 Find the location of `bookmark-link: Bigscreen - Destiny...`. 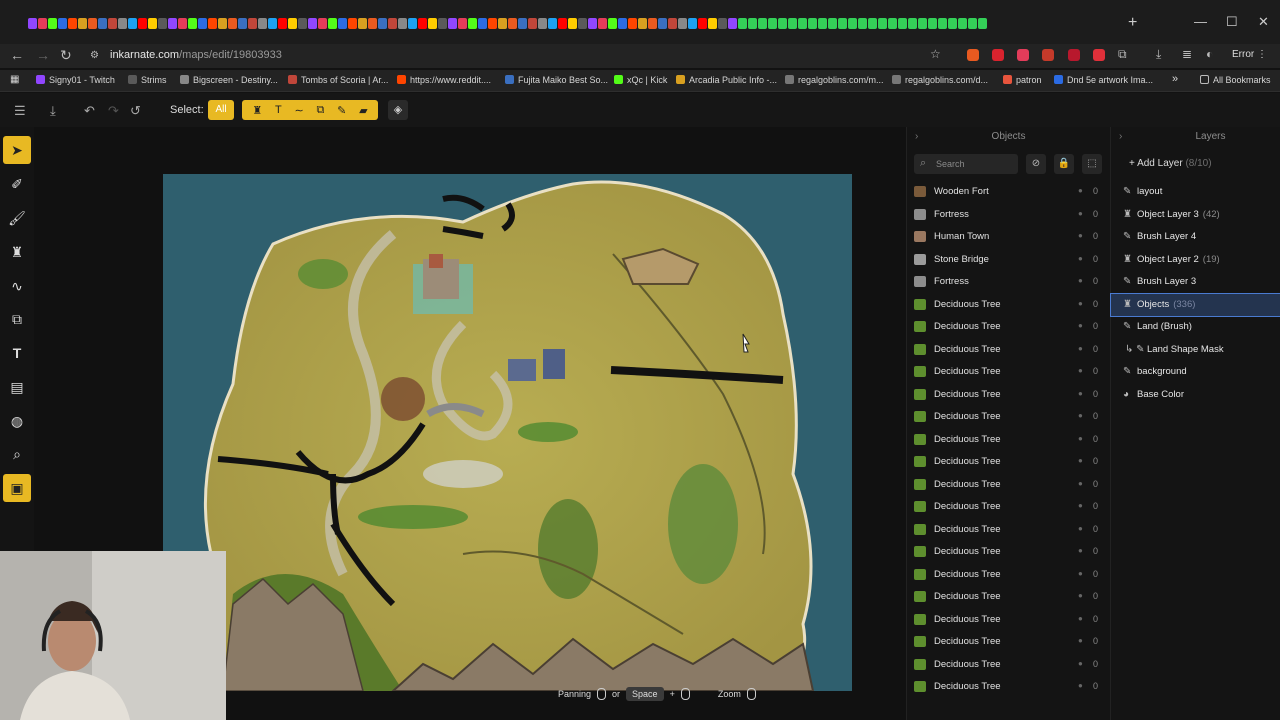

bookmark-link: Bigscreen - Destiny... is located at coordinates (229, 80).